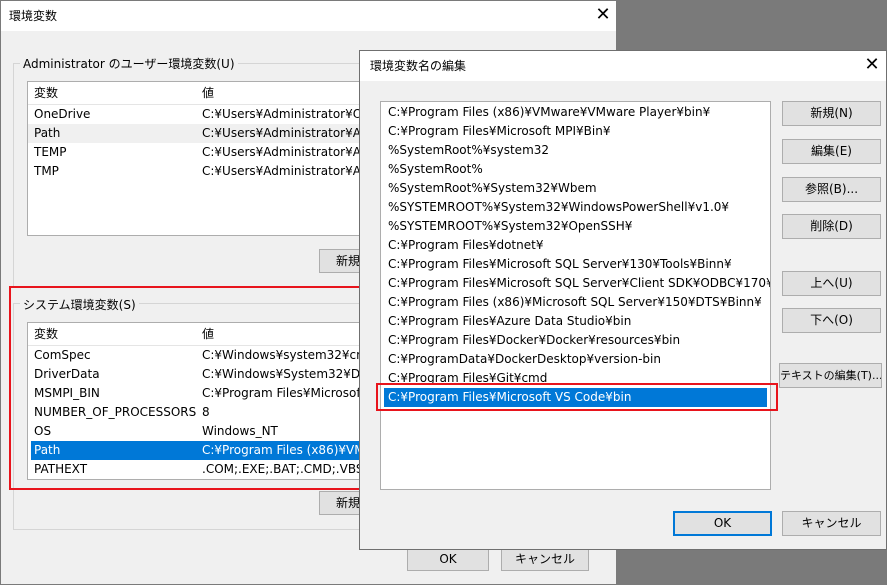  What do you see at coordinates (577, 397) in the screenshot?
I see `selected-path-highlight` at bounding box center [577, 397].